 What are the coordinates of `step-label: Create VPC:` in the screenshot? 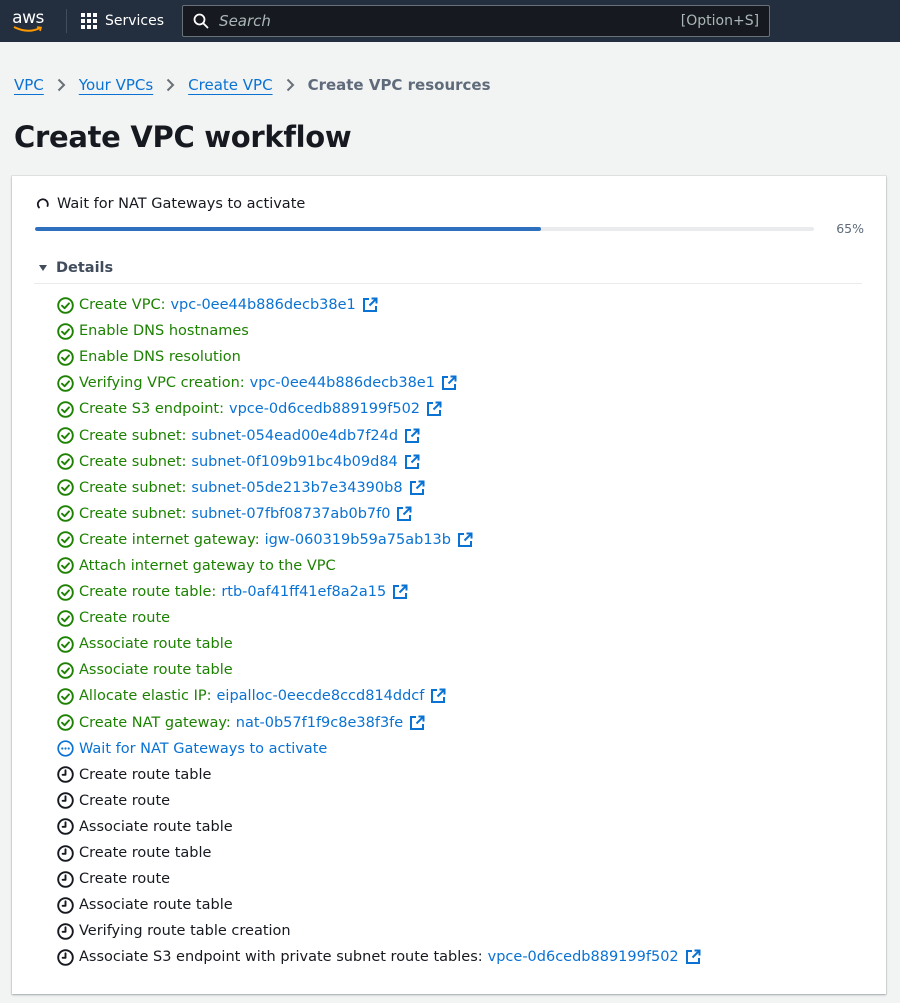 It's located at (122, 305).